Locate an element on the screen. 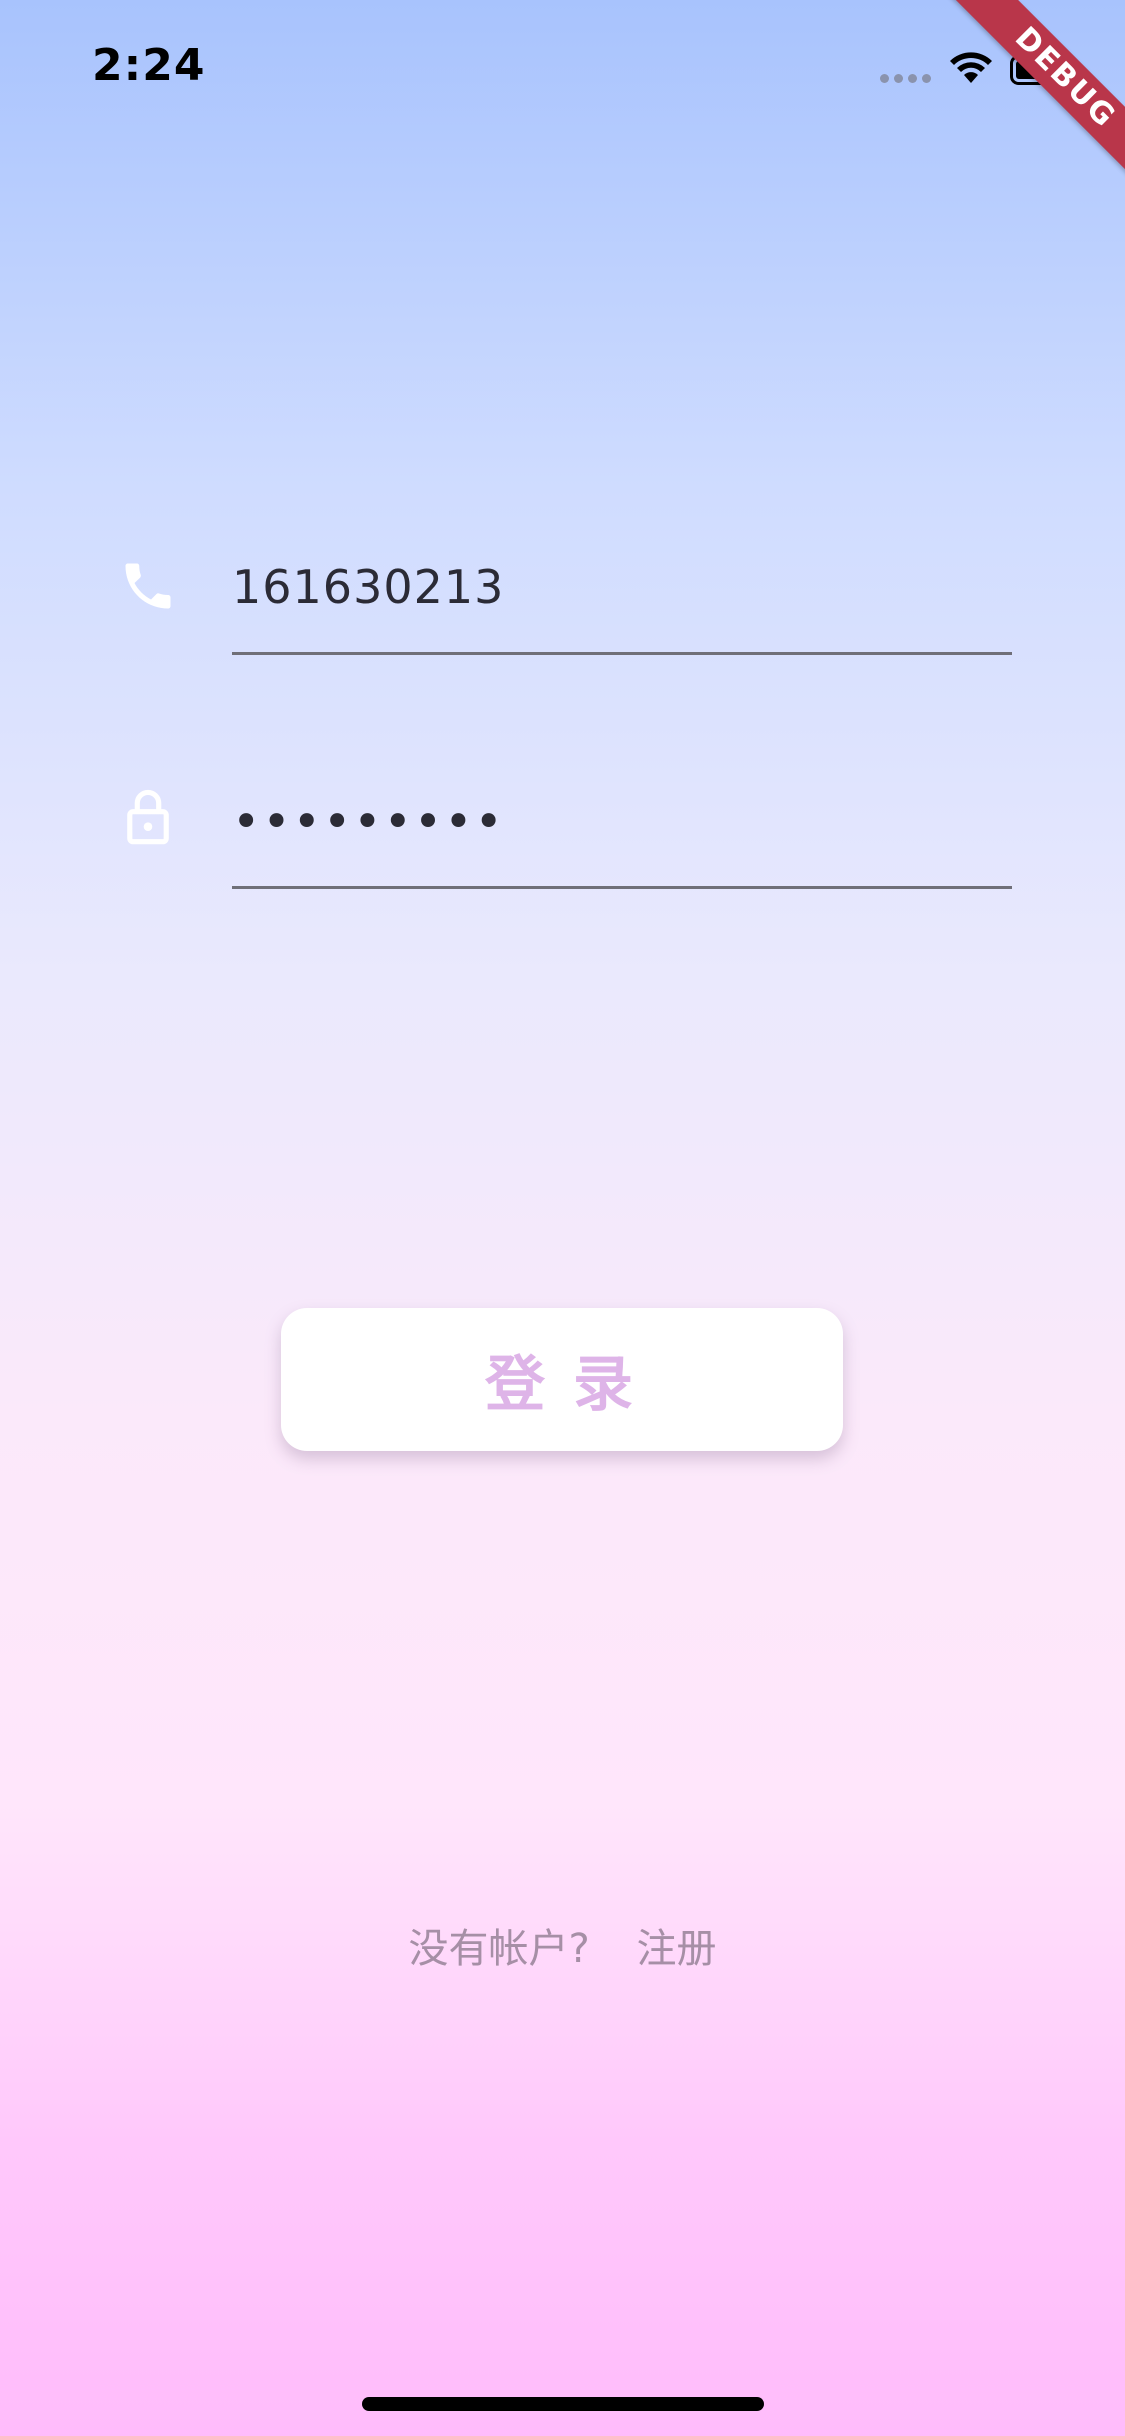 The image size is (1125, 2436). password-input: ••••••••• is located at coordinates (368, 822).